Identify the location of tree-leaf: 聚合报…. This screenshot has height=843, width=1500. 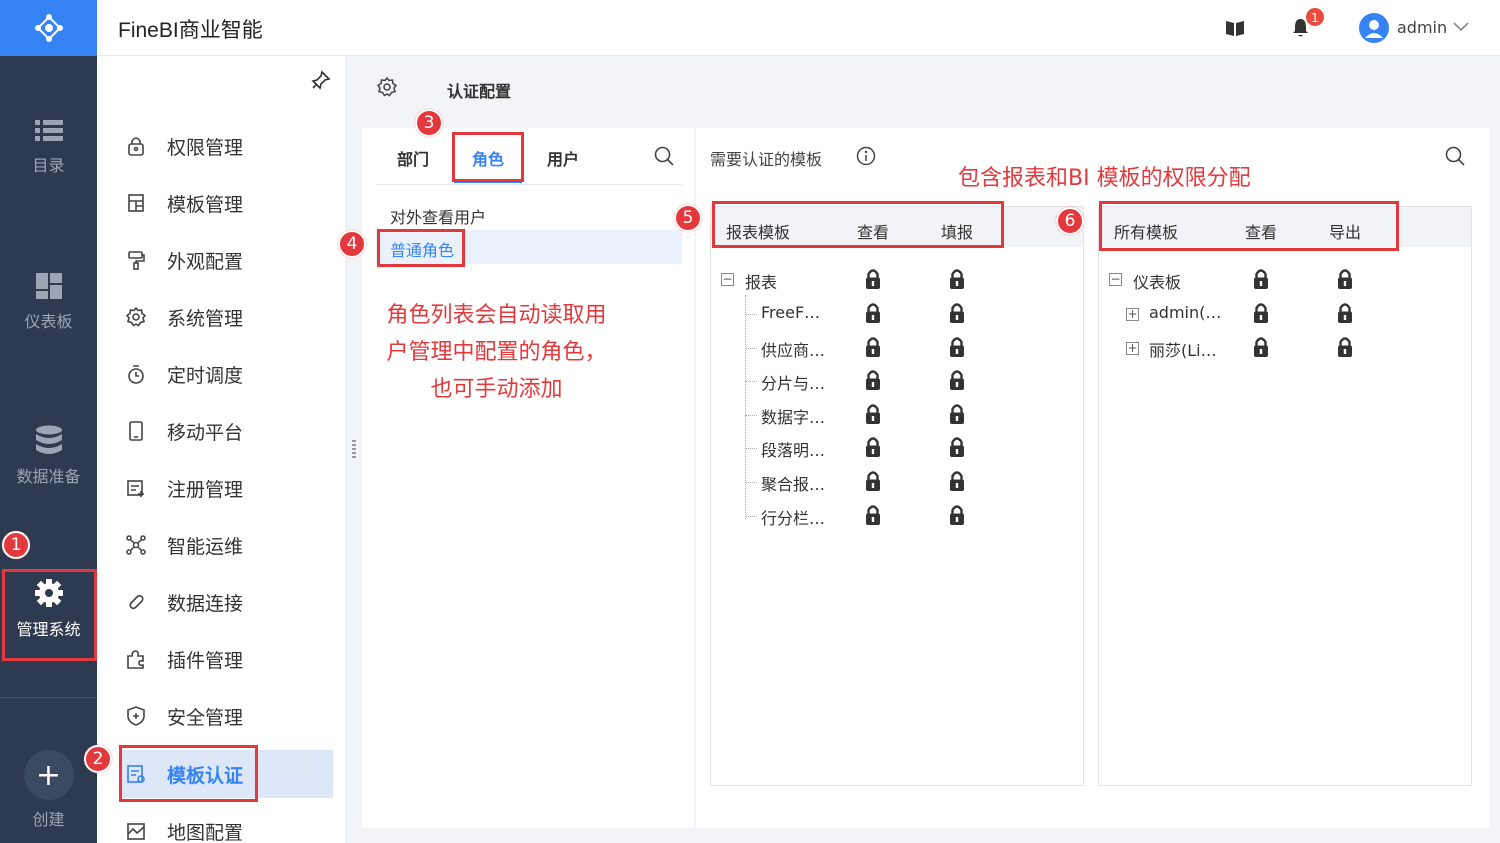
(793, 483).